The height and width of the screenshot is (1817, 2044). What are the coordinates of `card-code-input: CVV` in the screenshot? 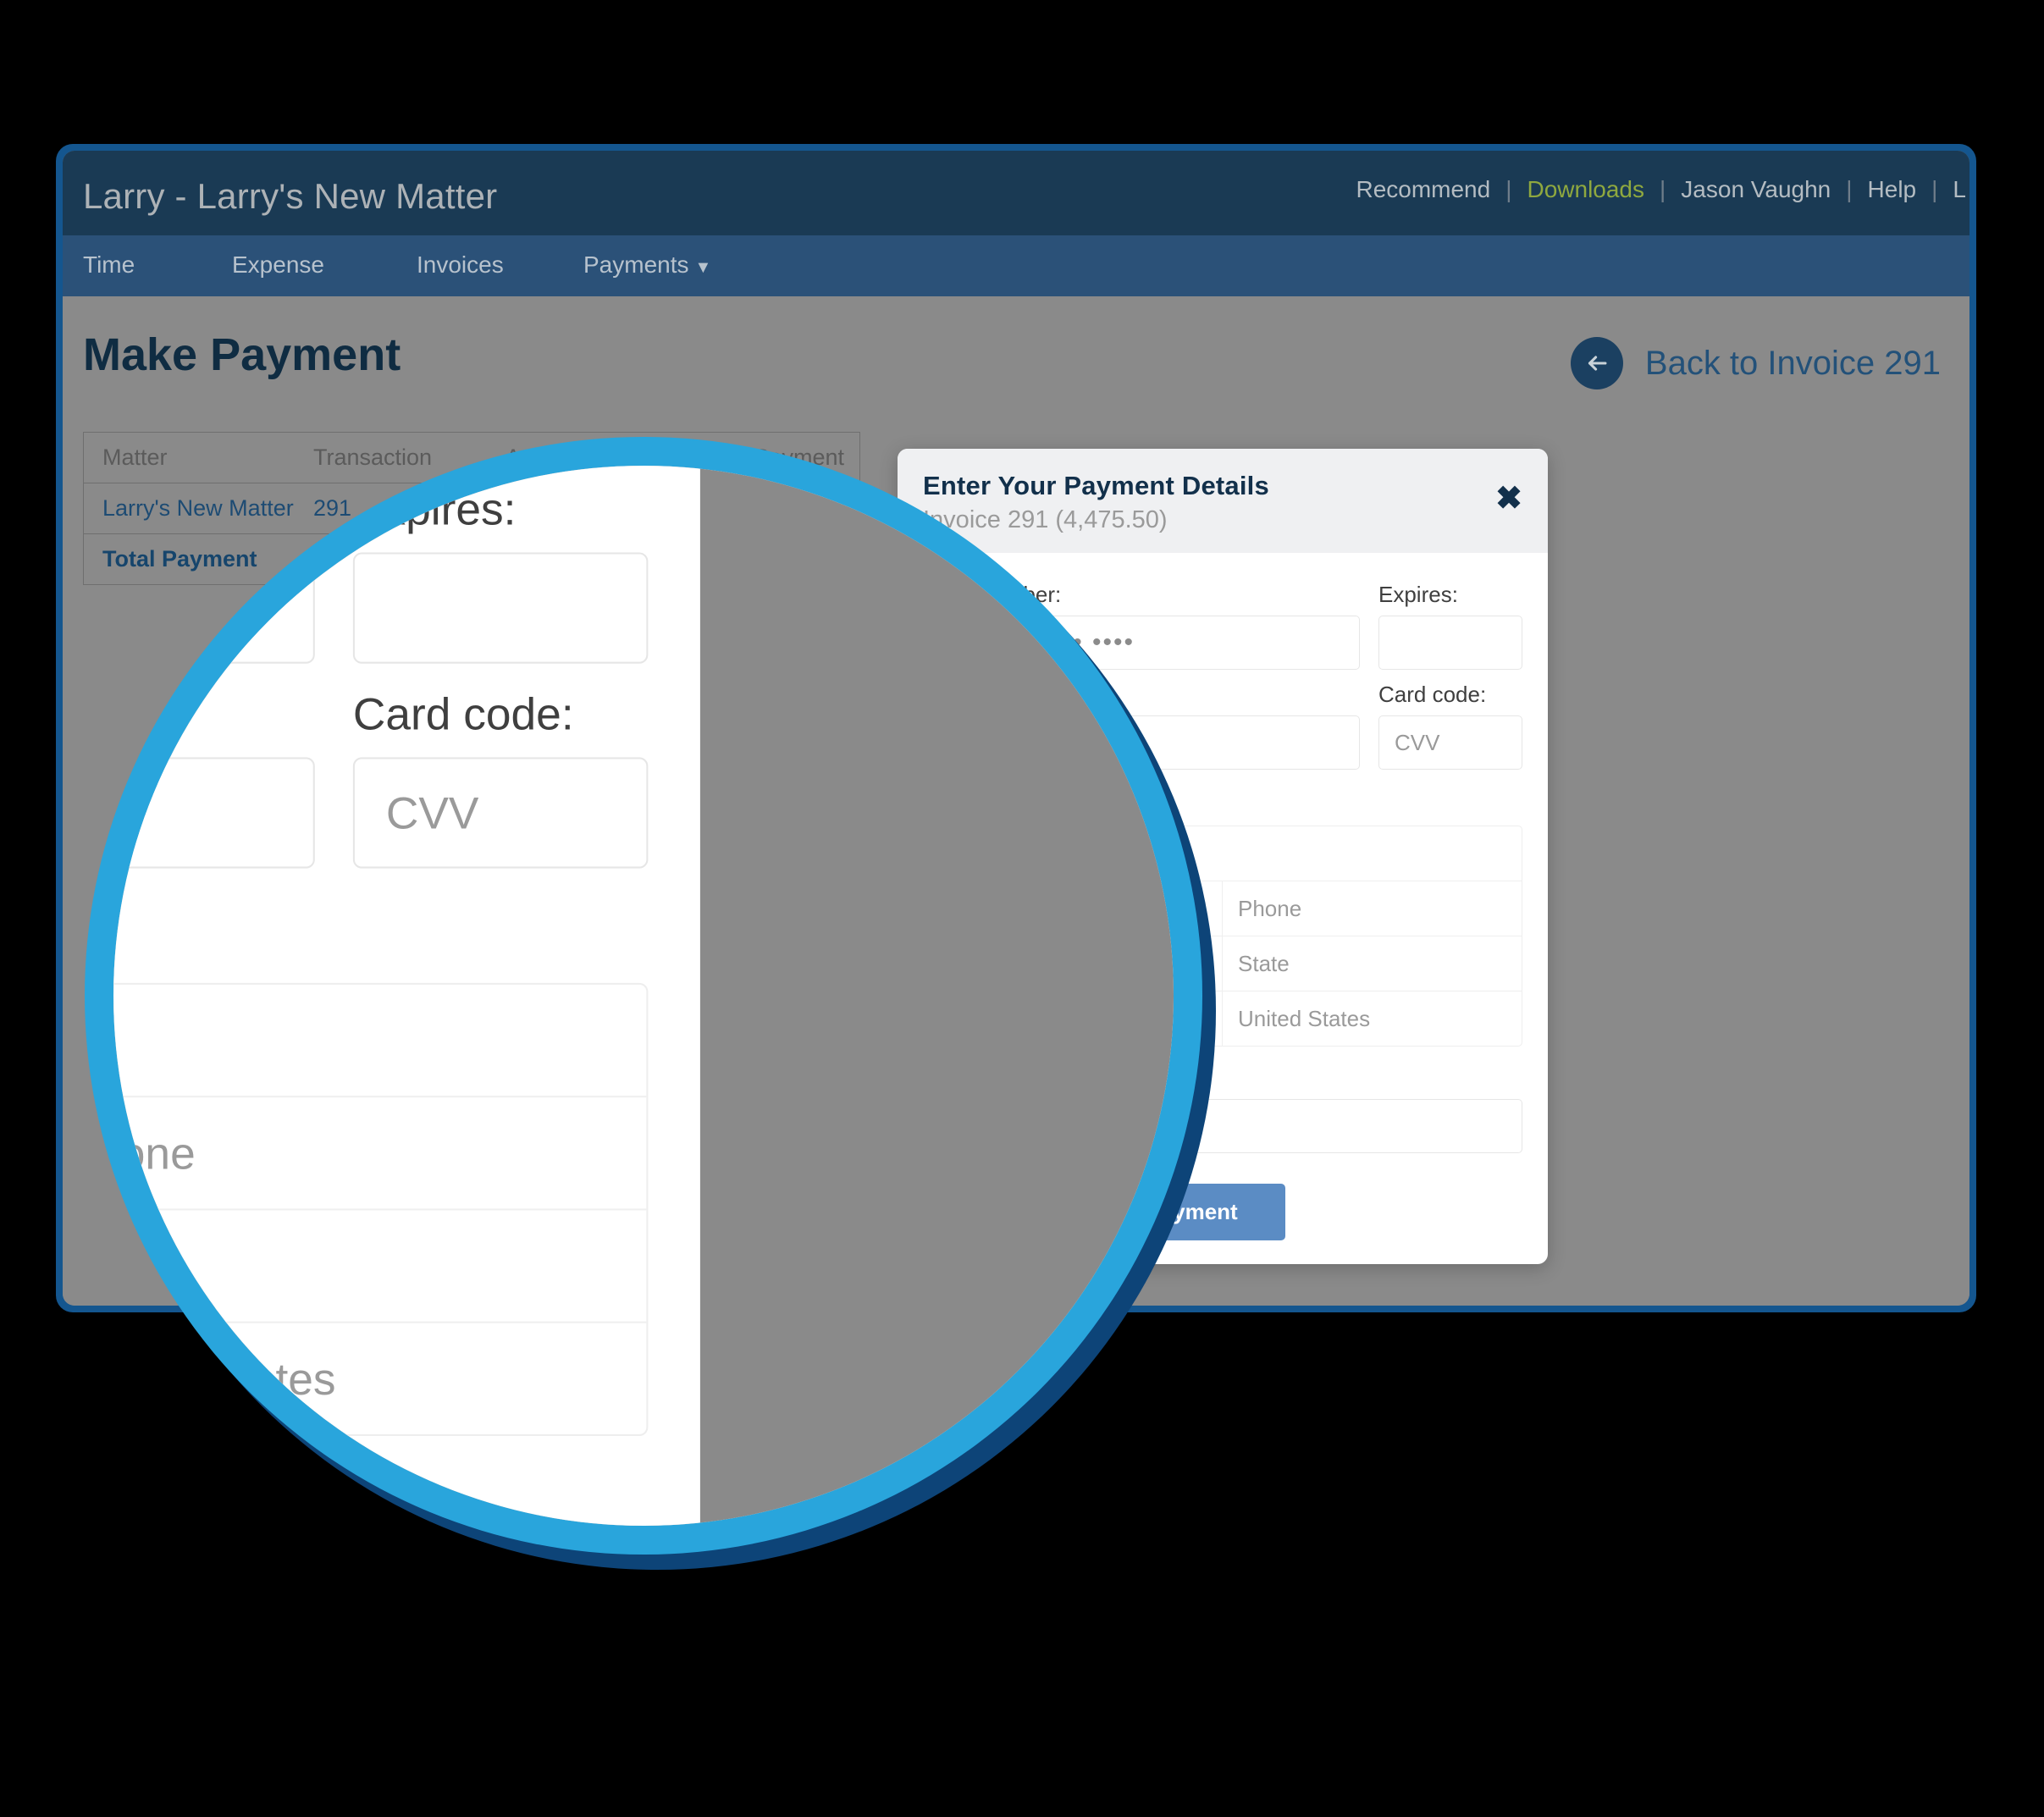 It's located at (1450, 742).